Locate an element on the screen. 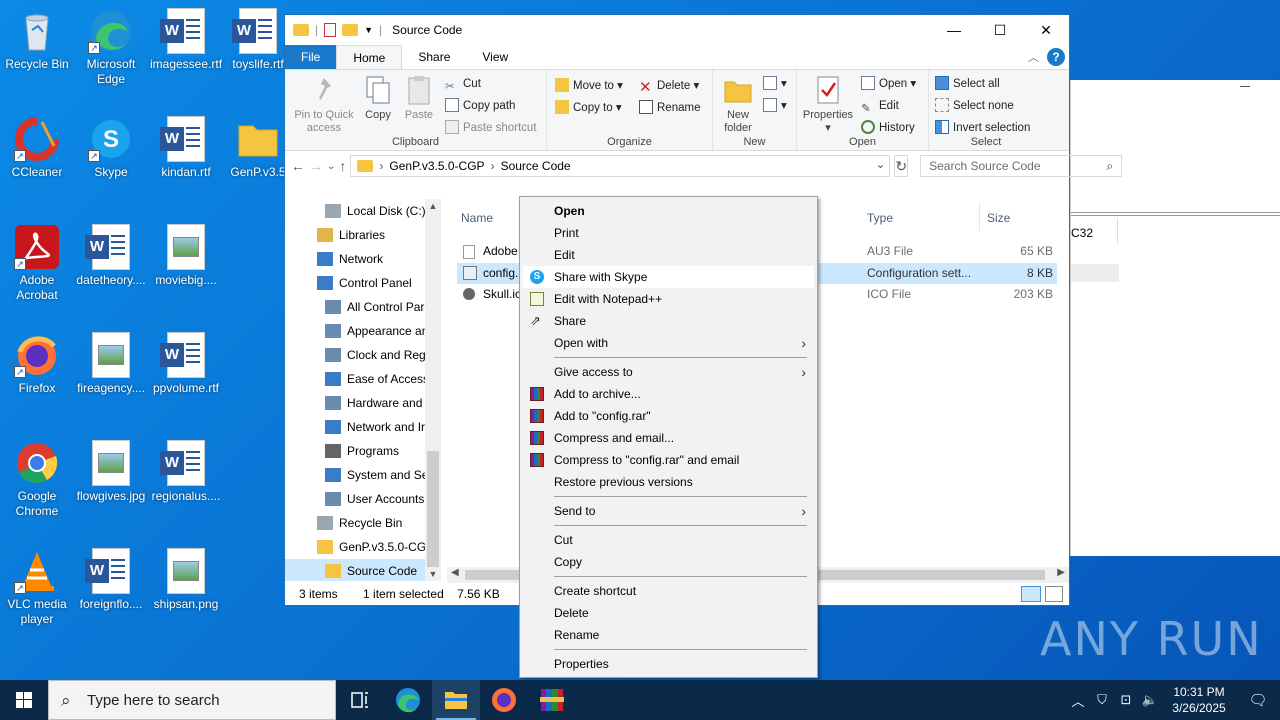 This screenshot has height=720, width=1280. search-input: Search Source Code ⌕ is located at coordinates (1021, 166).